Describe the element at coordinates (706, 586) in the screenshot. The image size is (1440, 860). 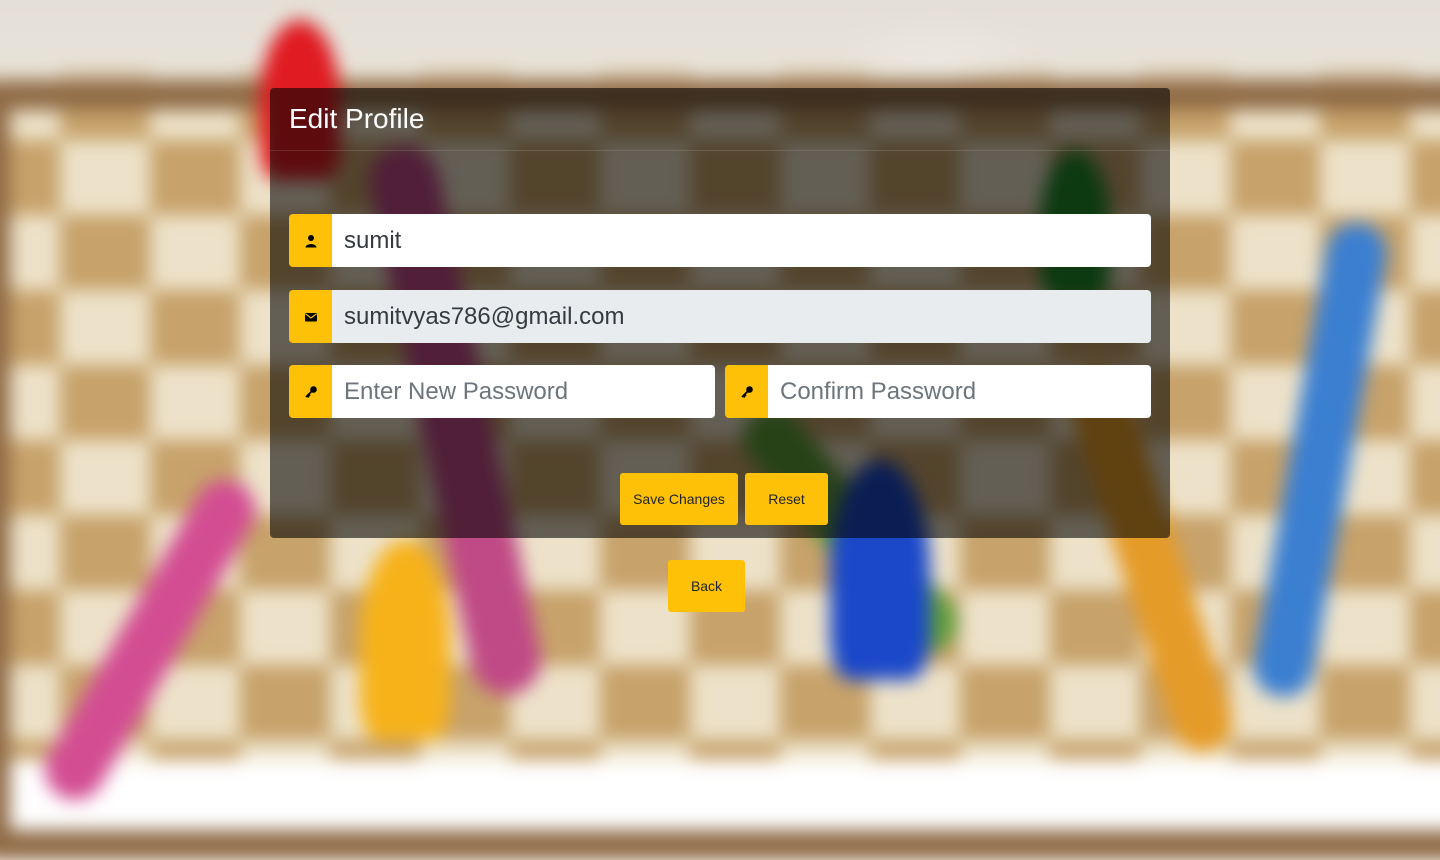
I see `back-button: Back` at that location.